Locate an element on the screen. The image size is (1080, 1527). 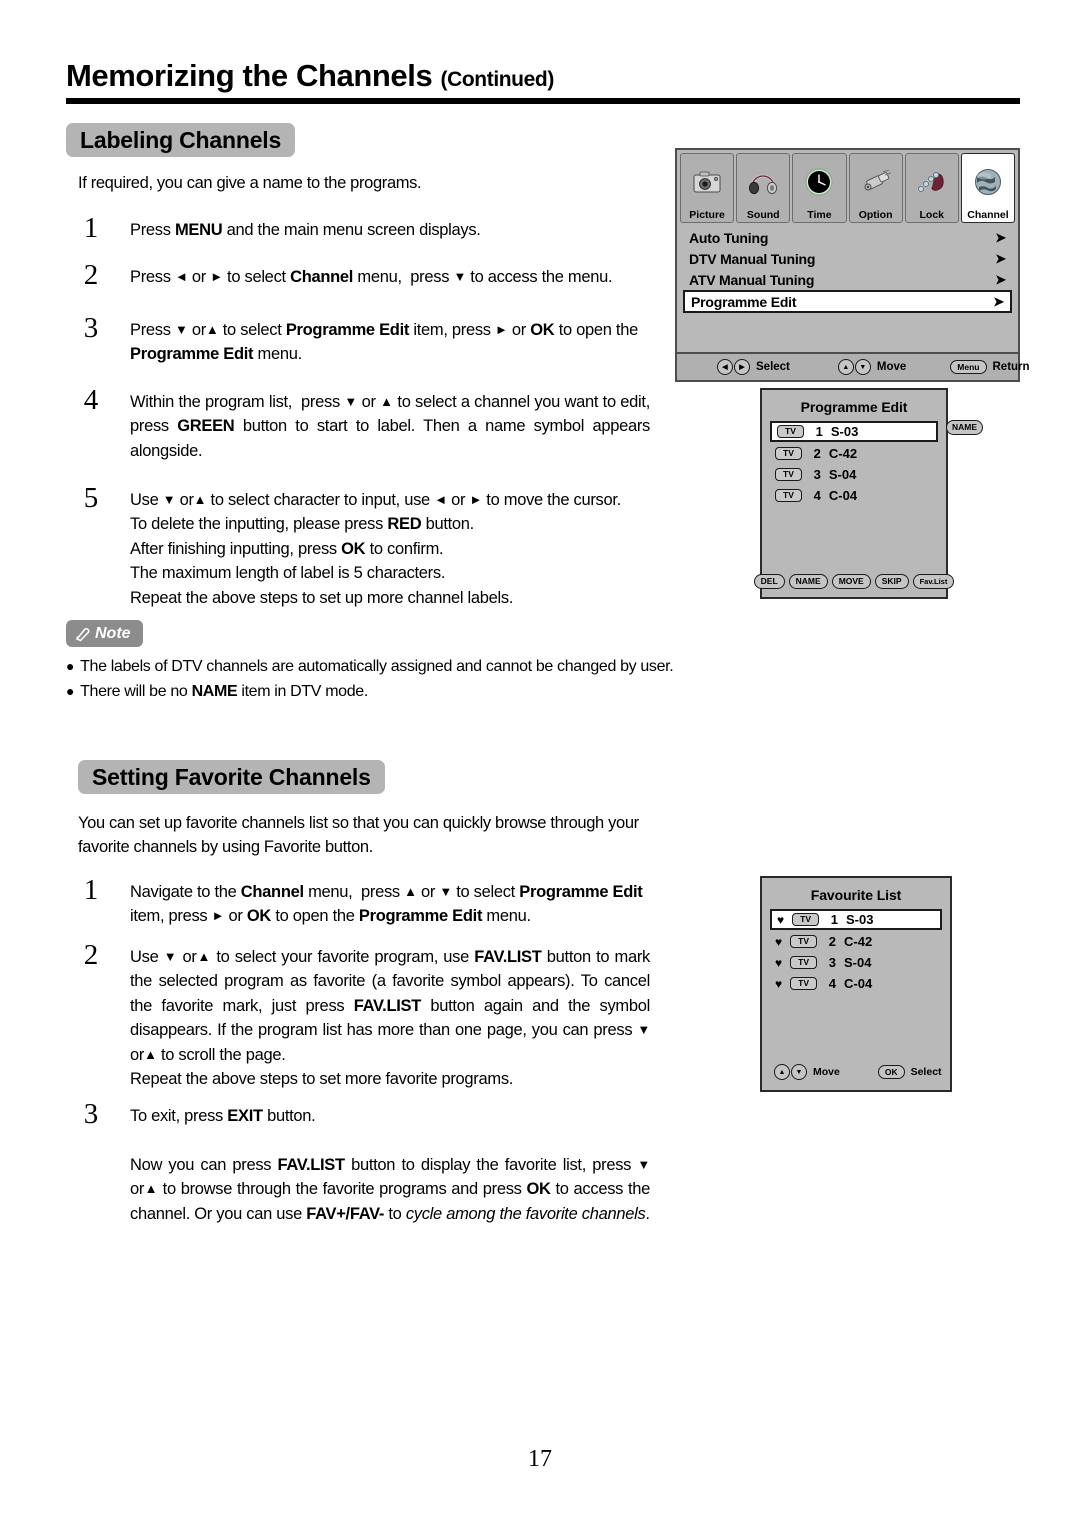
chevron-right-icon: ➤ is located at coordinates (1000, 258).